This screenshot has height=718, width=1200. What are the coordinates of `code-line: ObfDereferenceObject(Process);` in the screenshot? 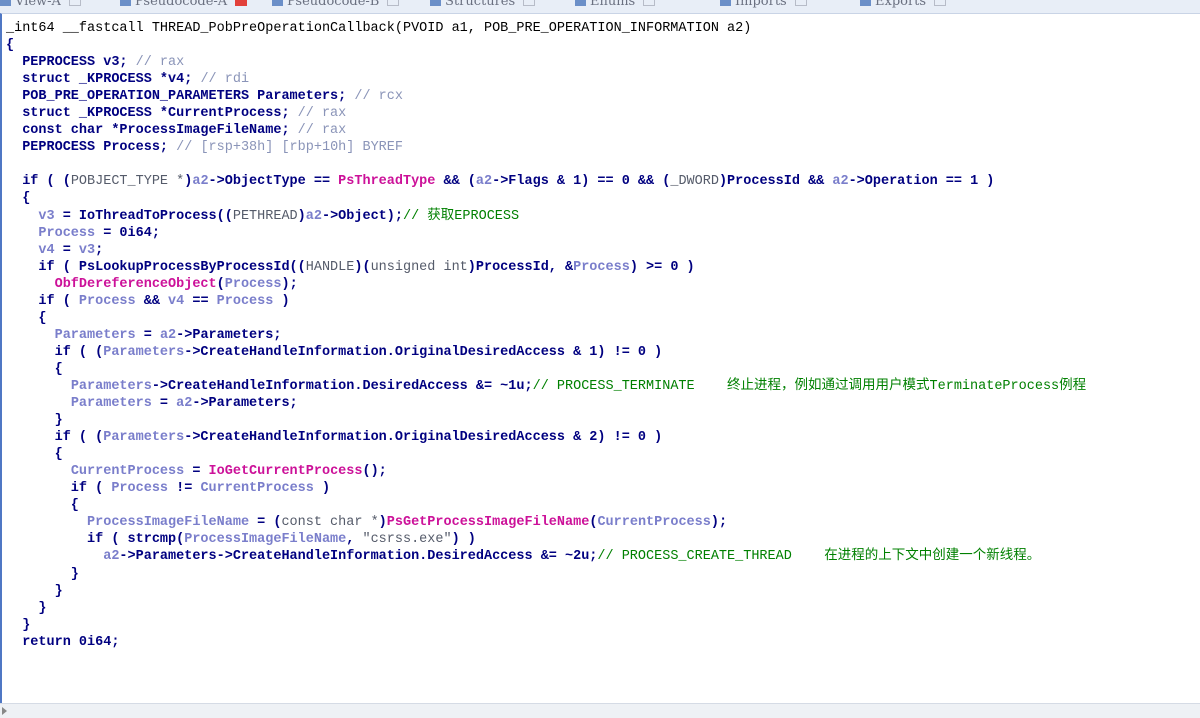 It's located at (546, 284).